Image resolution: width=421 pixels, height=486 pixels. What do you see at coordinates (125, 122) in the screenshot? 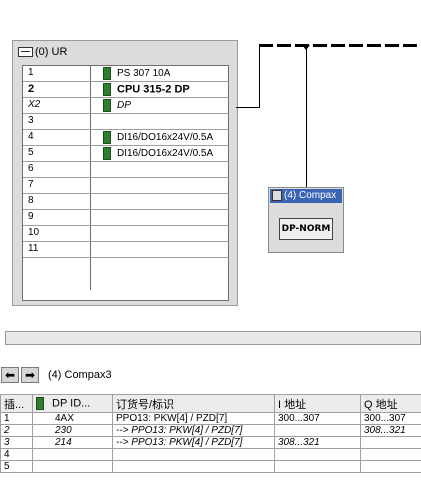
I see `slot-row: 3` at bounding box center [125, 122].